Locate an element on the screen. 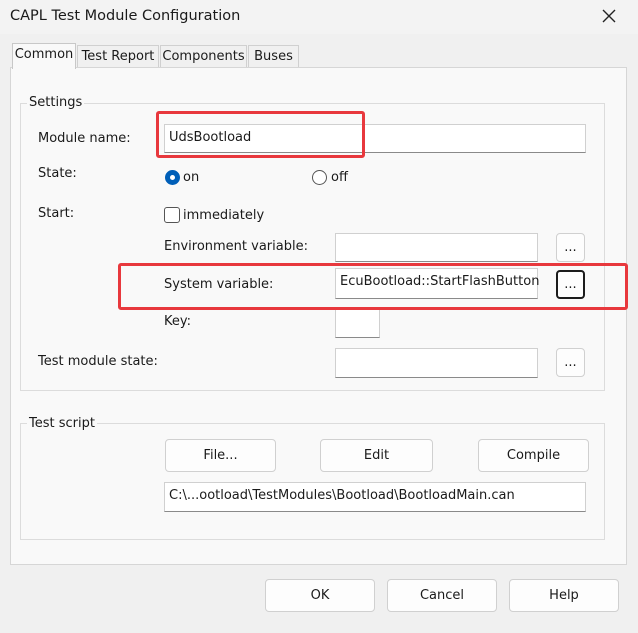 Image resolution: width=638 pixels, height=633 pixels. button-label: OK is located at coordinates (320, 595).